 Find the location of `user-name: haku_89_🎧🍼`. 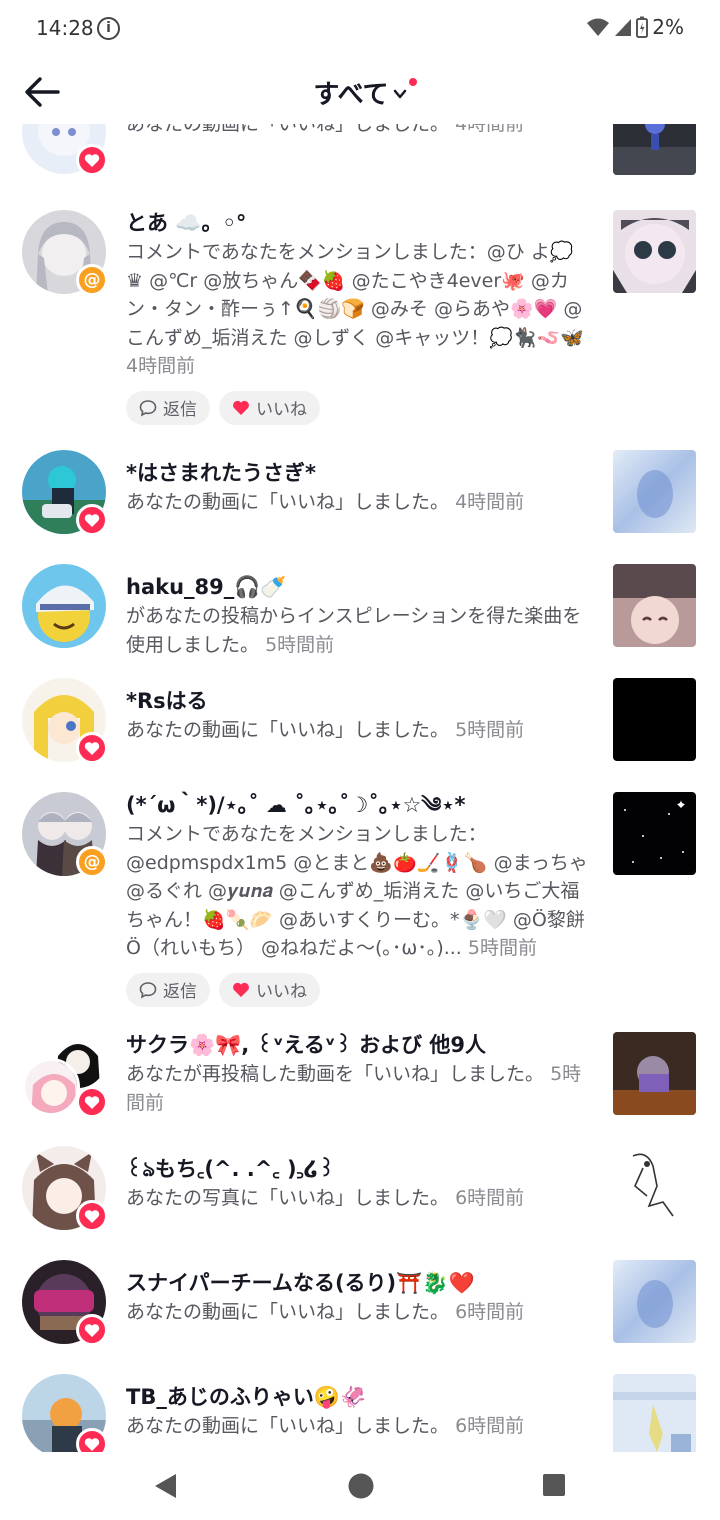

user-name: haku_89_🎧🍼 is located at coordinates (359, 587).